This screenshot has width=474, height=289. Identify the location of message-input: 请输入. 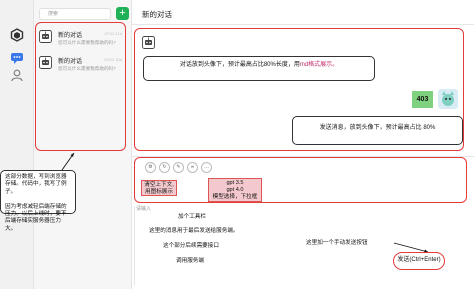
(143, 208).